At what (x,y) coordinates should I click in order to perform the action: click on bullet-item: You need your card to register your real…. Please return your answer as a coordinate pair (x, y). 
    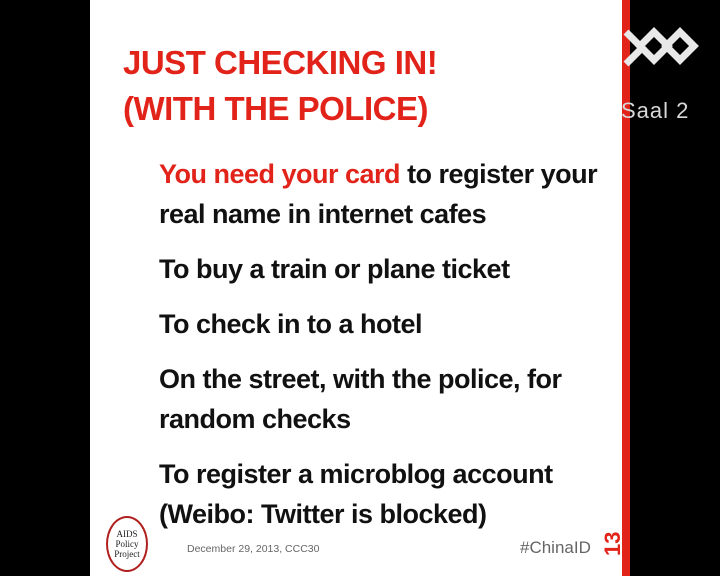
    Looking at the image, I should click on (384, 194).